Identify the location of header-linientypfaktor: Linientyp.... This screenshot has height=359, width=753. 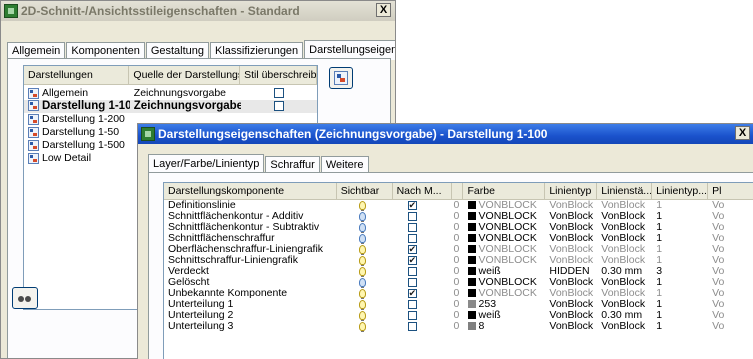
(680, 191).